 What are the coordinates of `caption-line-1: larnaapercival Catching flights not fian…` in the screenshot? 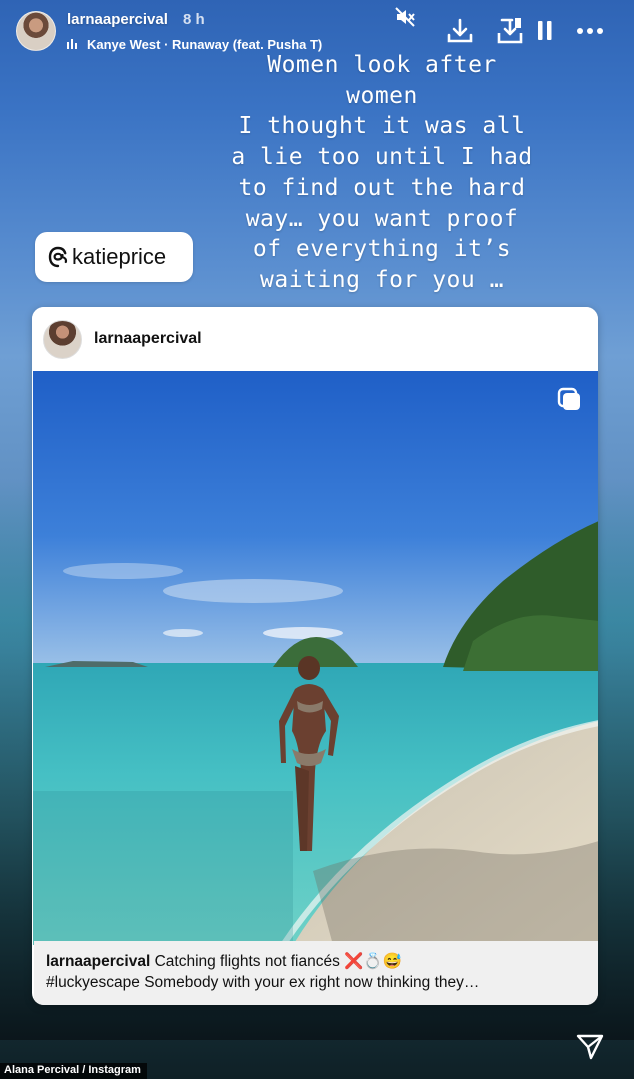 It's located at (317, 961).